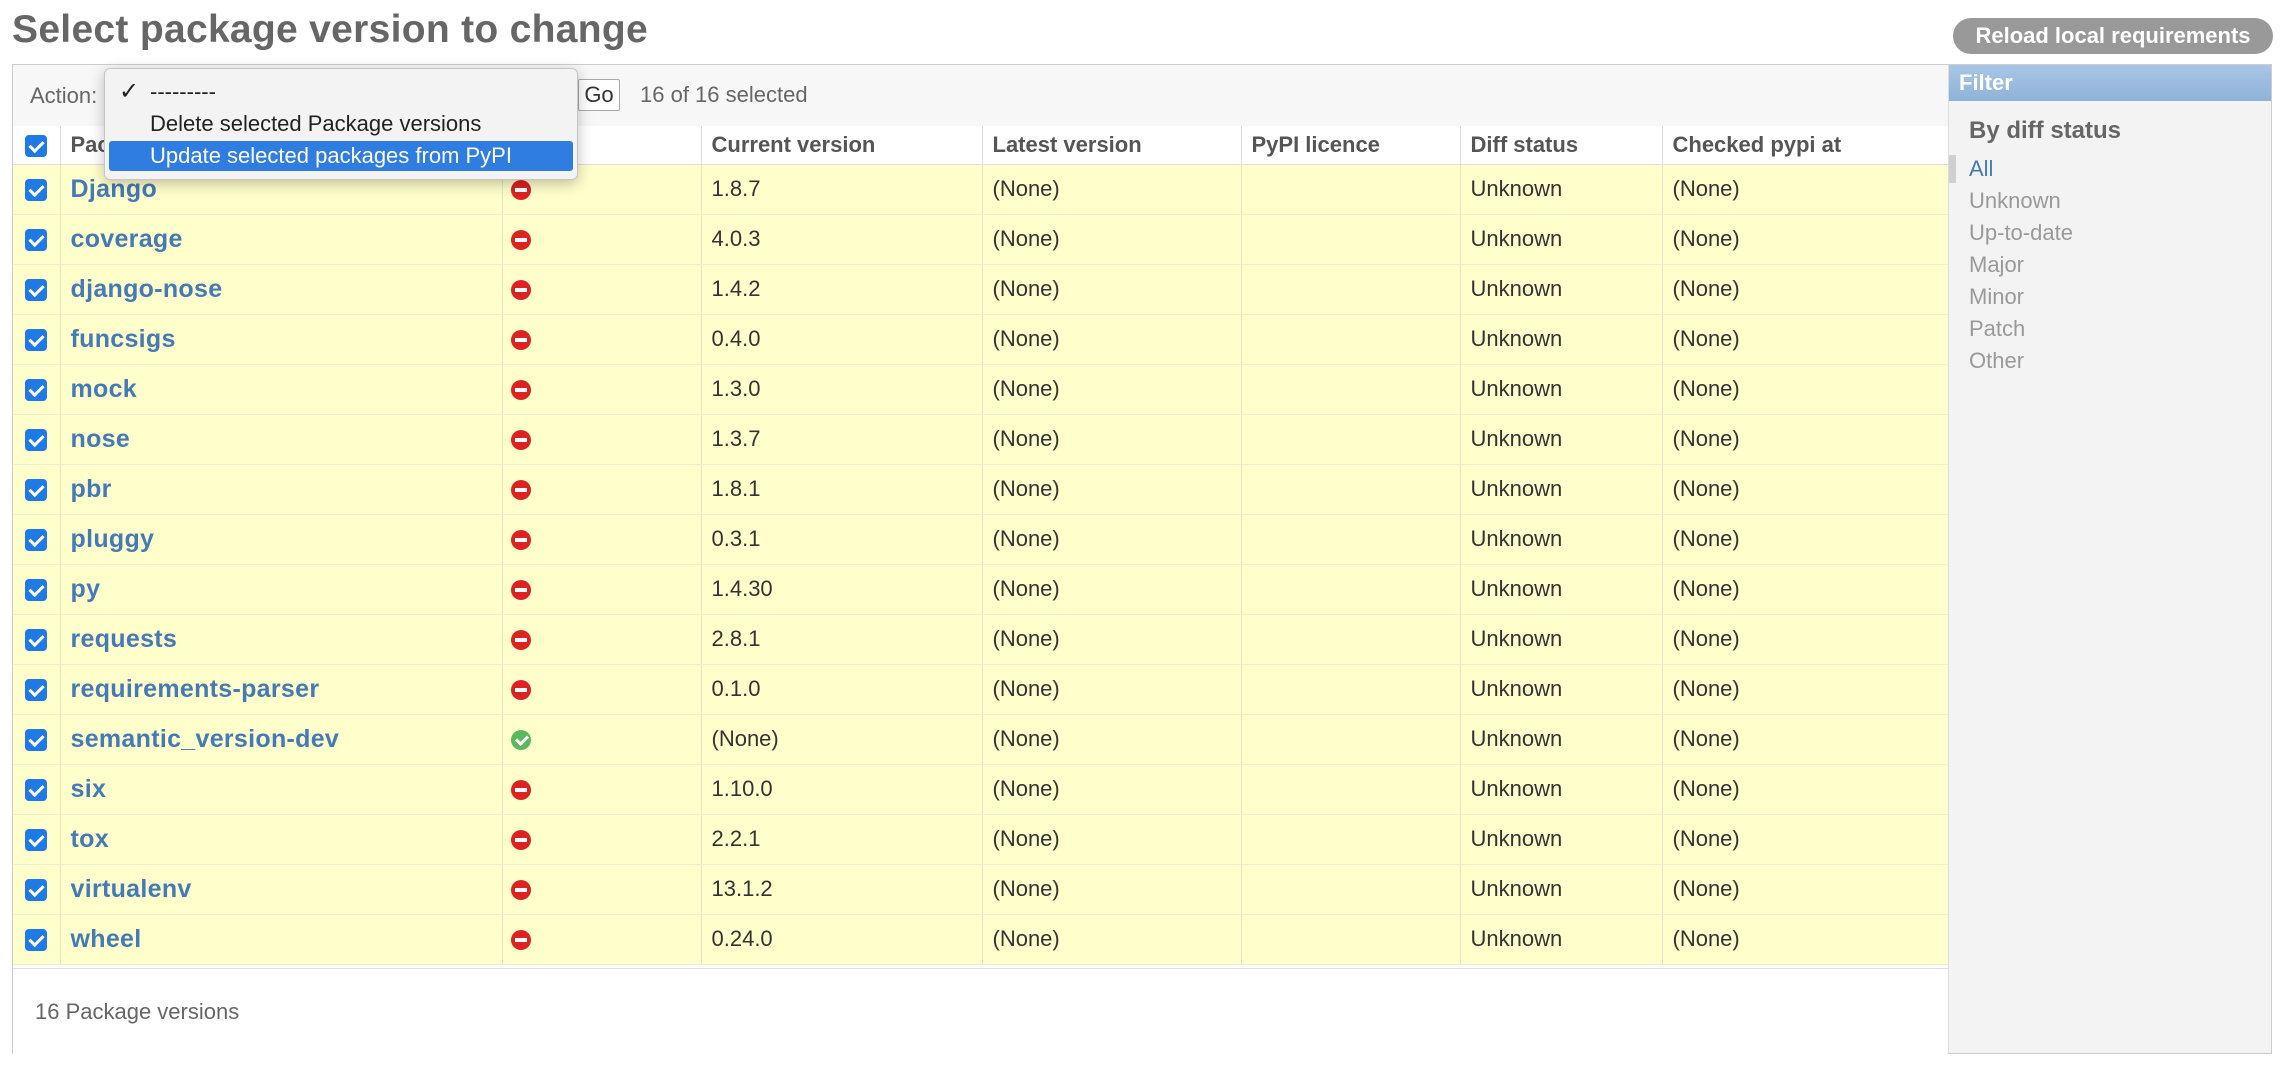  Describe the element at coordinates (2113, 36) in the screenshot. I see `reload-local-requirements-button: Reload local requirements` at that location.